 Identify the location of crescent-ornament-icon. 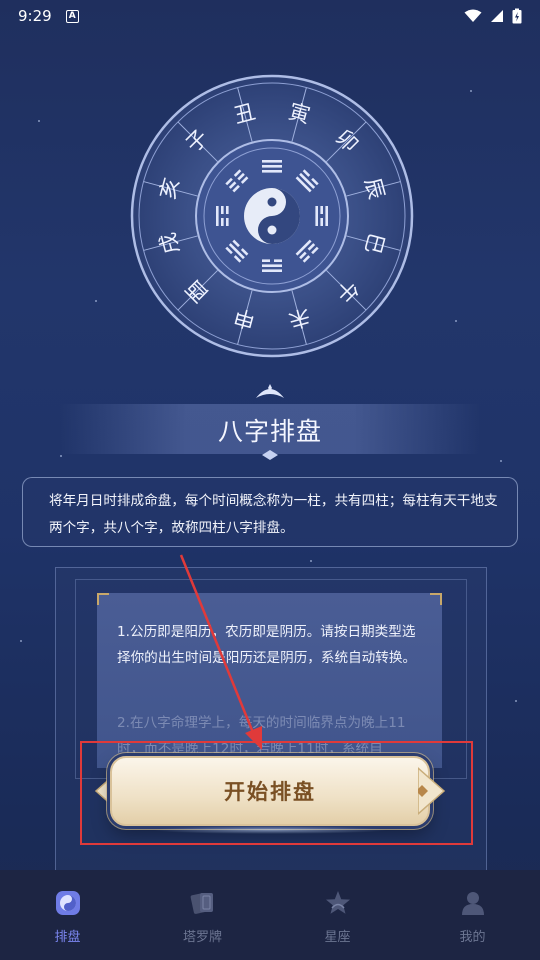
(270, 391).